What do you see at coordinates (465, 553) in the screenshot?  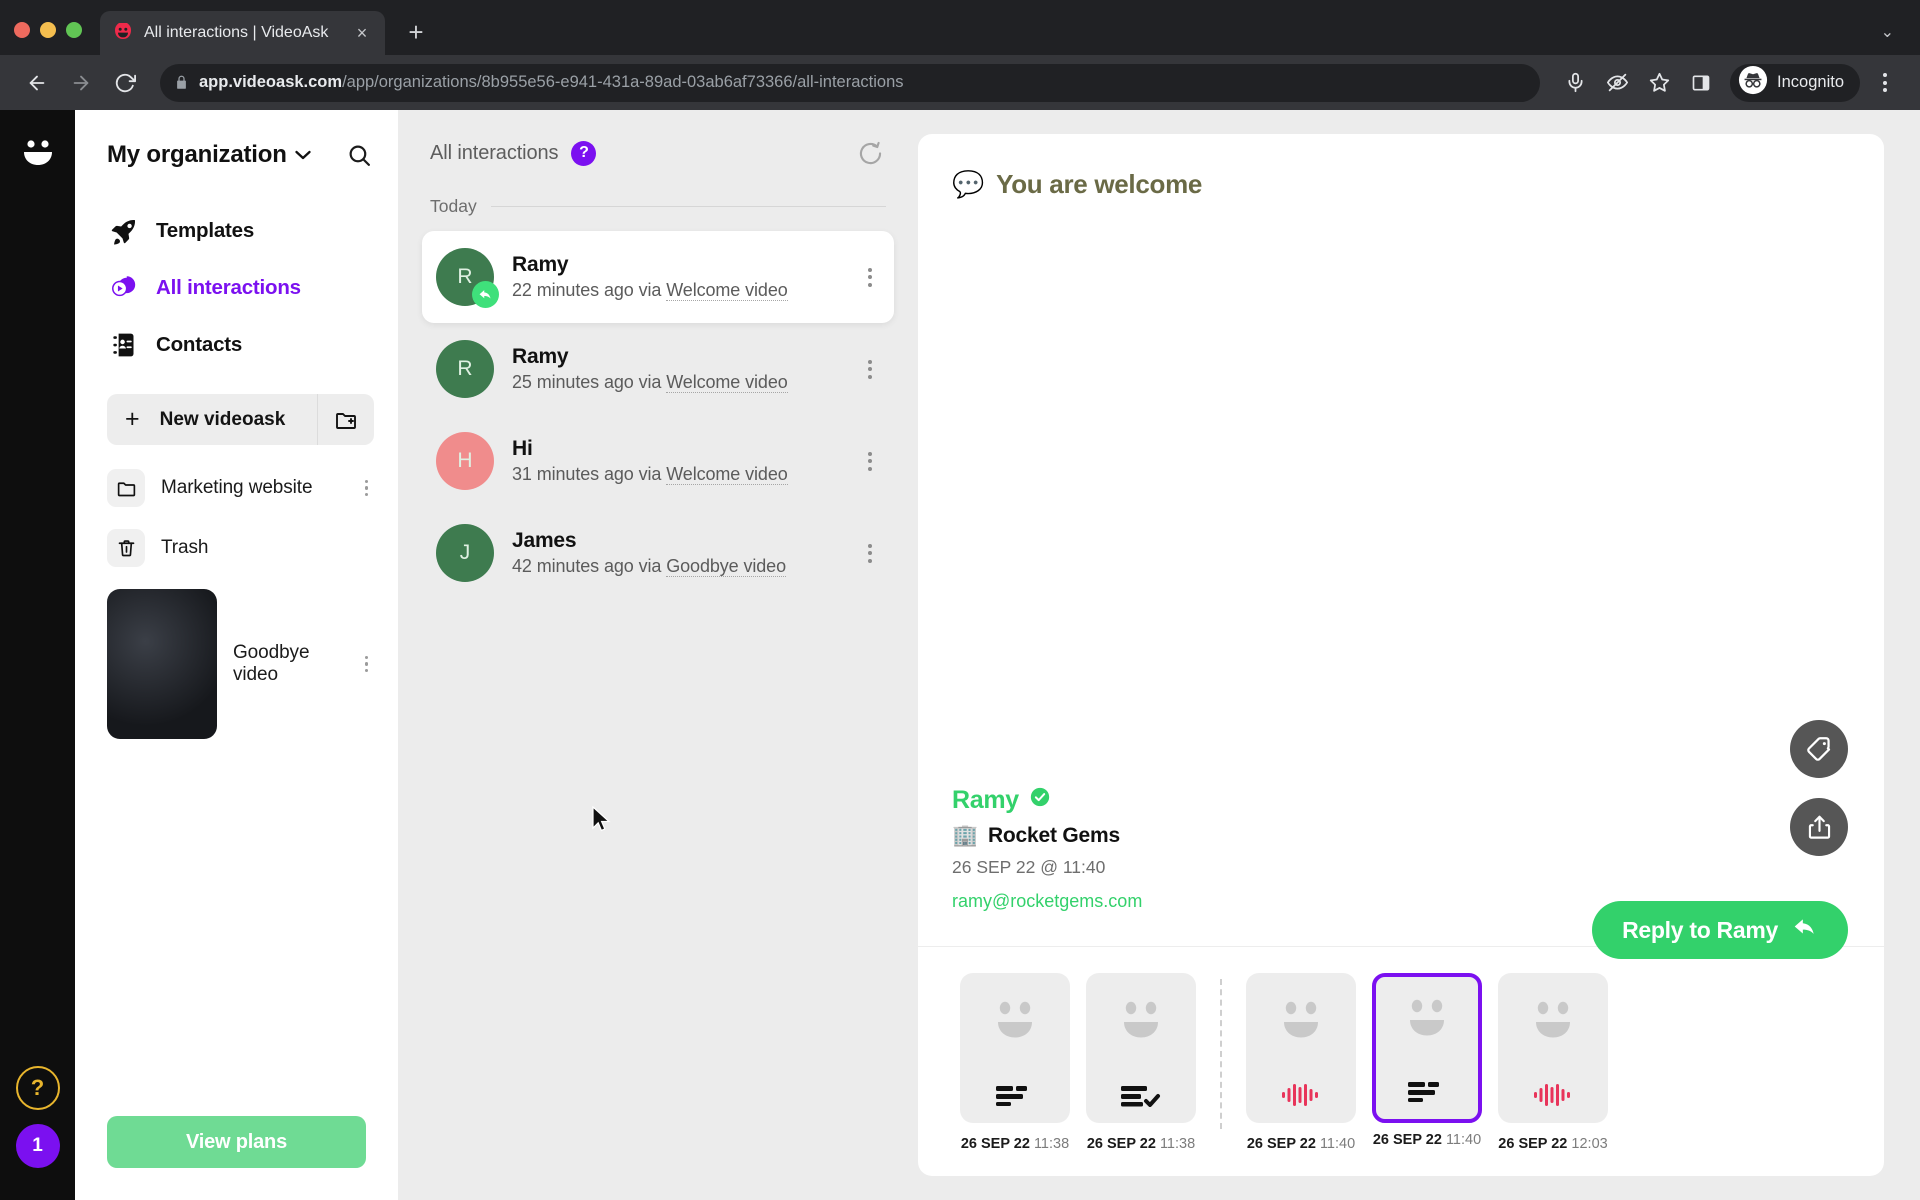 I see `avatar: J` at bounding box center [465, 553].